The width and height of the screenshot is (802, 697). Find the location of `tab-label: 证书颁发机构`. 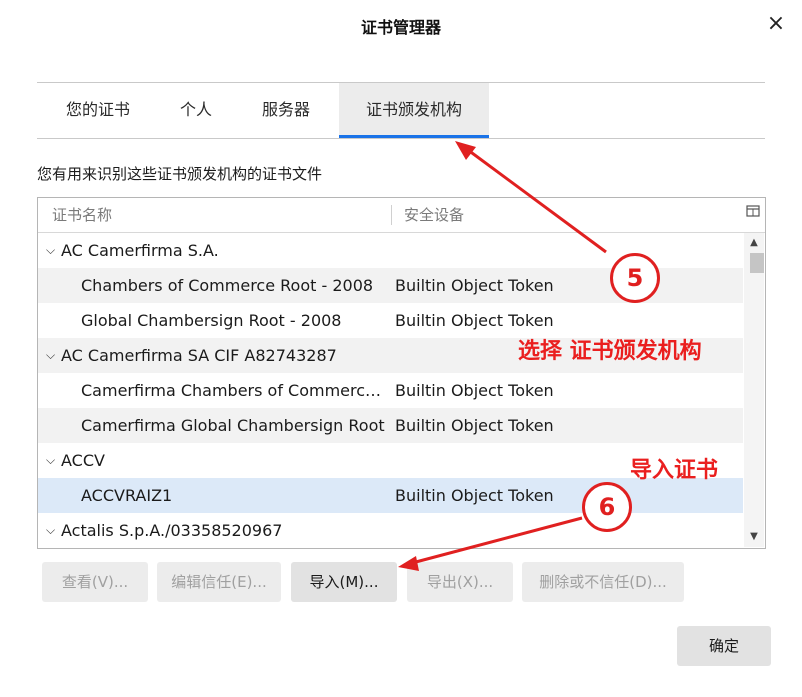

tab-label: 证书颁发机构 is located at coordinates (413, 109).